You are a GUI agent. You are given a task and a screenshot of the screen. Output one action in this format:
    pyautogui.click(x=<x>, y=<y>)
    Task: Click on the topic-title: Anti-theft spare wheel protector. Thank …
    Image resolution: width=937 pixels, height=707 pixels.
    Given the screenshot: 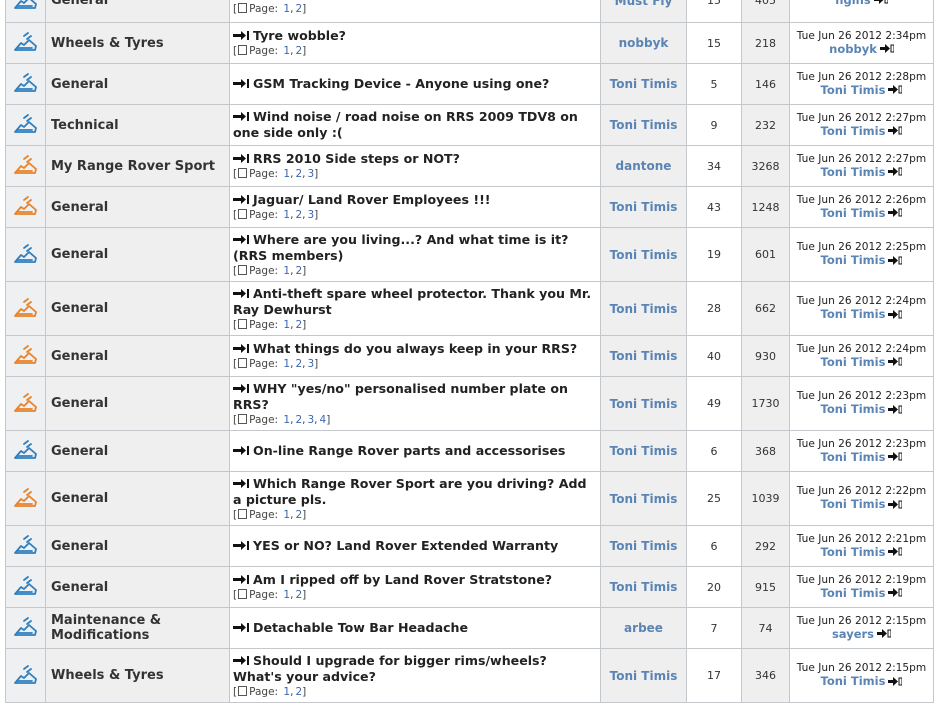 What is the action you would take?
    pyautogui.click(x=412, y=301)
    